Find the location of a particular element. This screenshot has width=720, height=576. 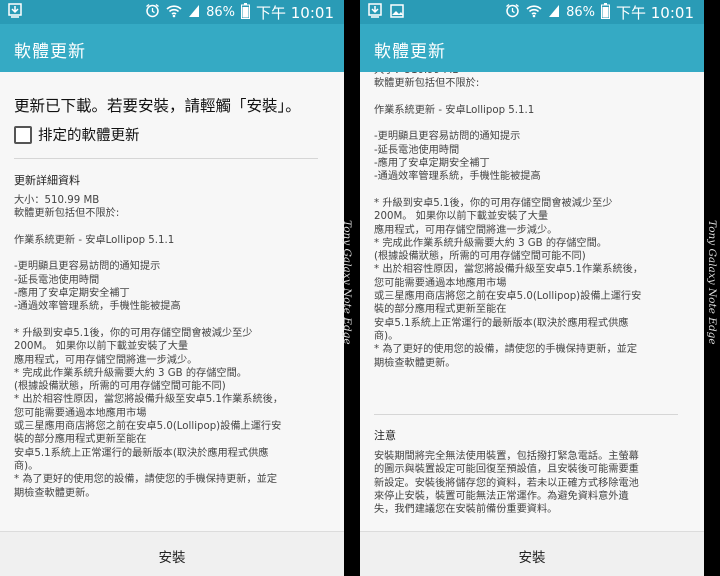

scheduled-update-checkbox is located at coordinates (23, 134).